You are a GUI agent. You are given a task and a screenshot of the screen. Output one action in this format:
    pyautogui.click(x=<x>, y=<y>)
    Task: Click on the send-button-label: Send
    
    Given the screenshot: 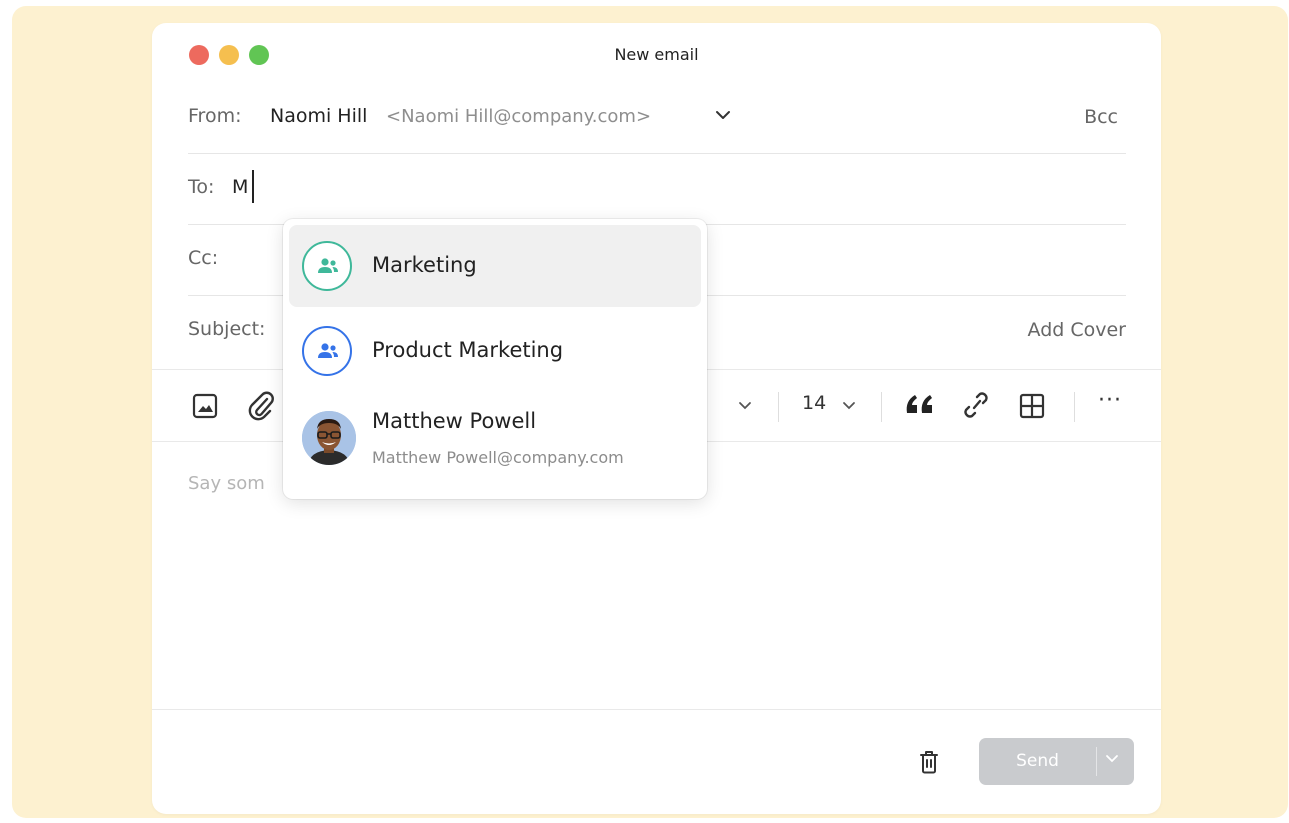 What is the action you would take?
    pyautogui.click(x=1037, y=761)
    